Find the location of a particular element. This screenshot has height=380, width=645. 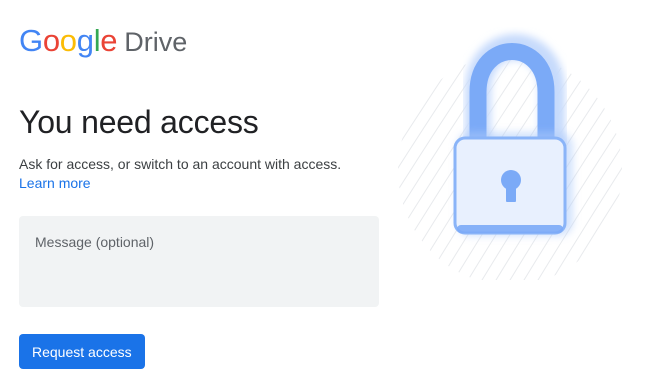

google-drive-logo: Google Drive is located at coordinates (103, 41).